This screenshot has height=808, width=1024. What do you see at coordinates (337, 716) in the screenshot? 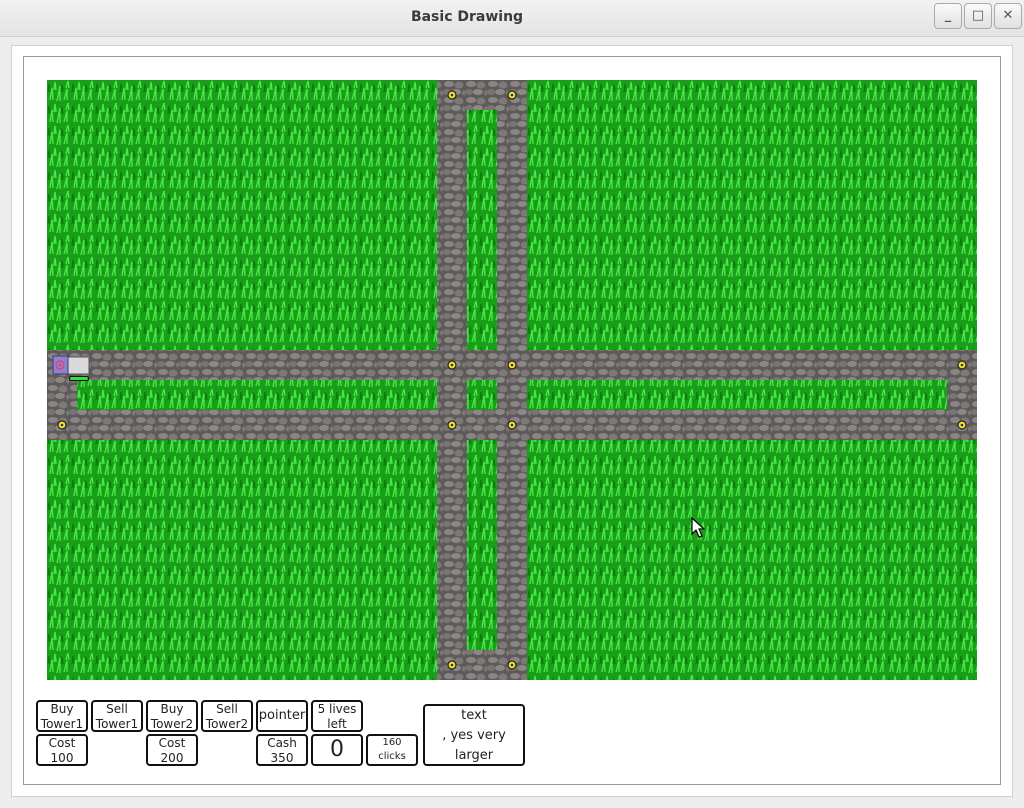
I see `lives-display: 5 lives left` at bounding box center [337, 716].